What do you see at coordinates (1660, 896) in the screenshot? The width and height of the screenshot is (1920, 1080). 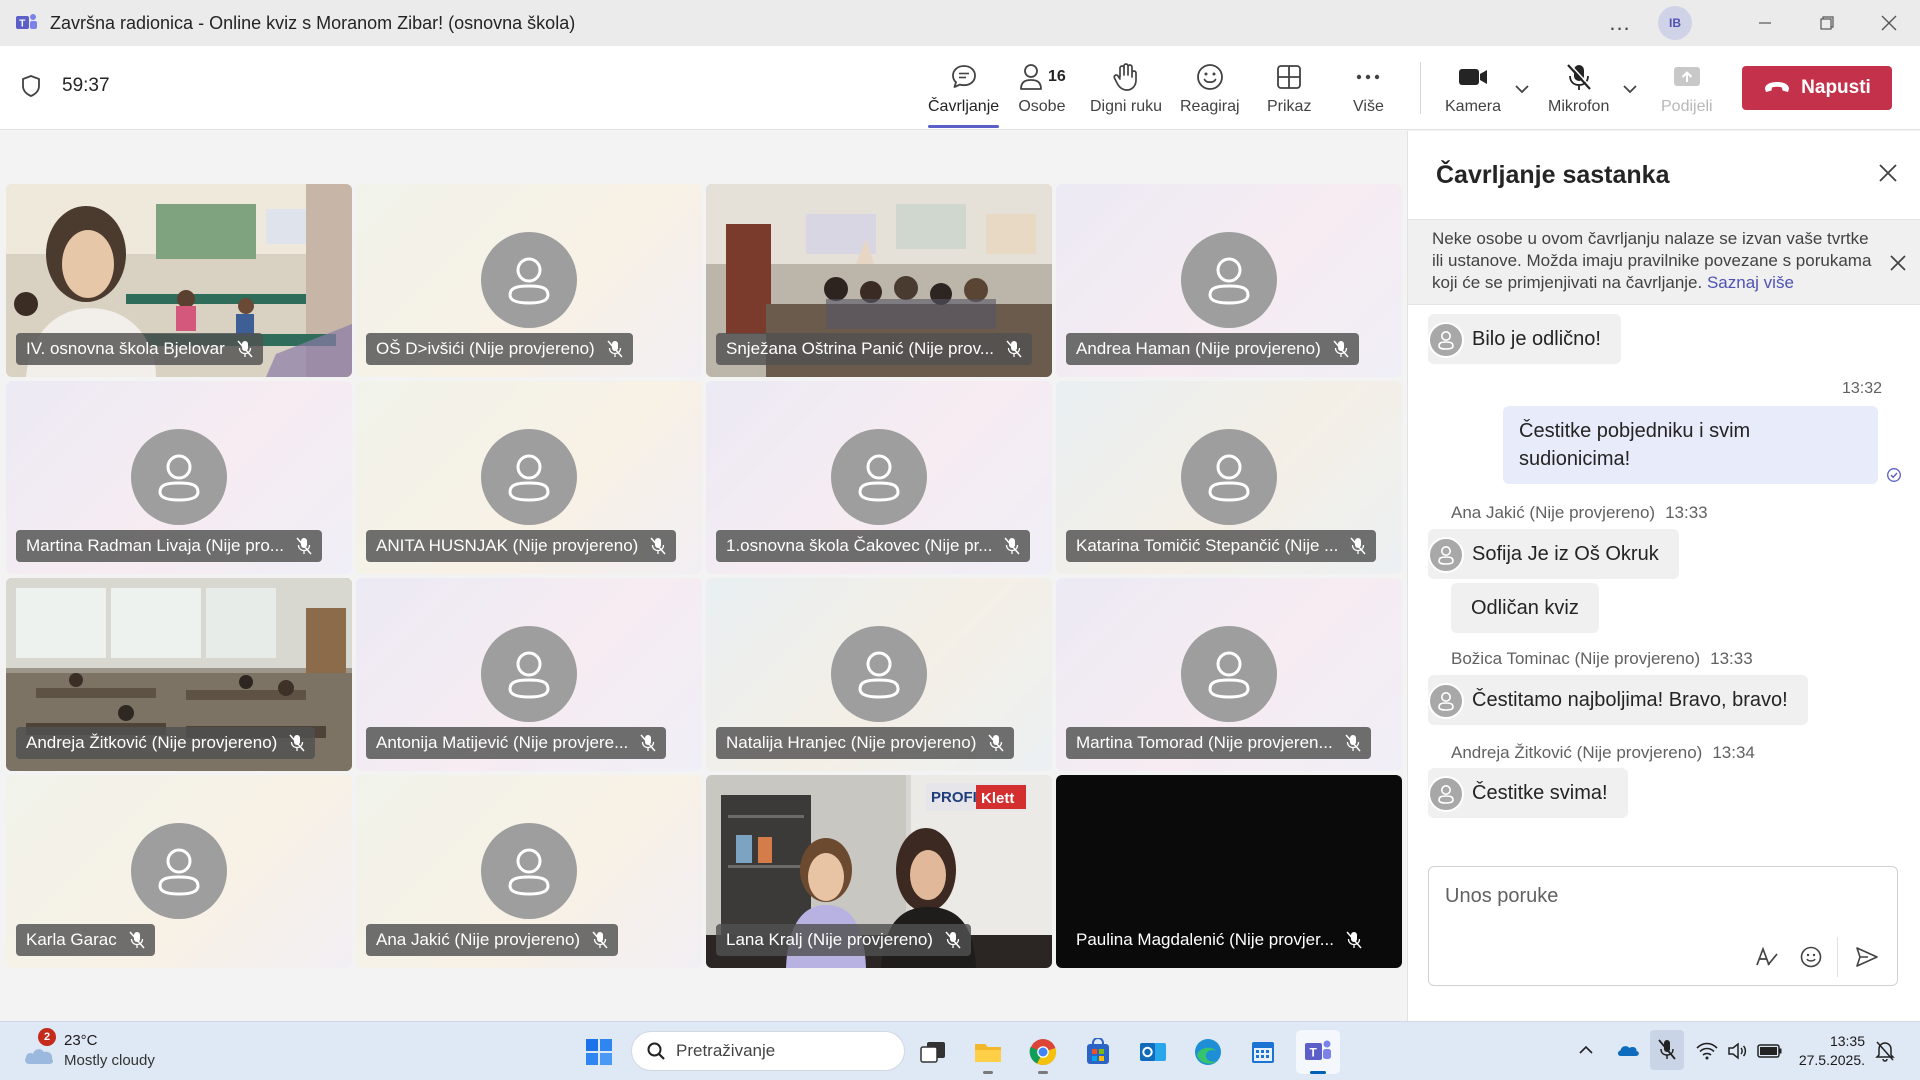 I see `message-input` at bounding box center [1660, 896].